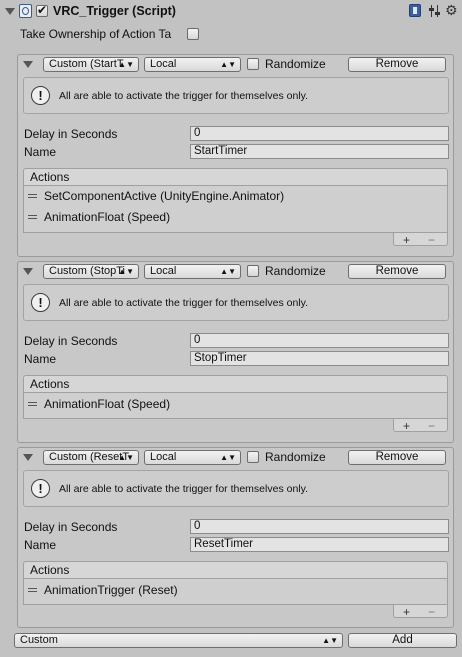  What do you see at coordinates (10, 11) in the screenshot?
I see `component-foldout-icon` at bounding box center [10, 11].